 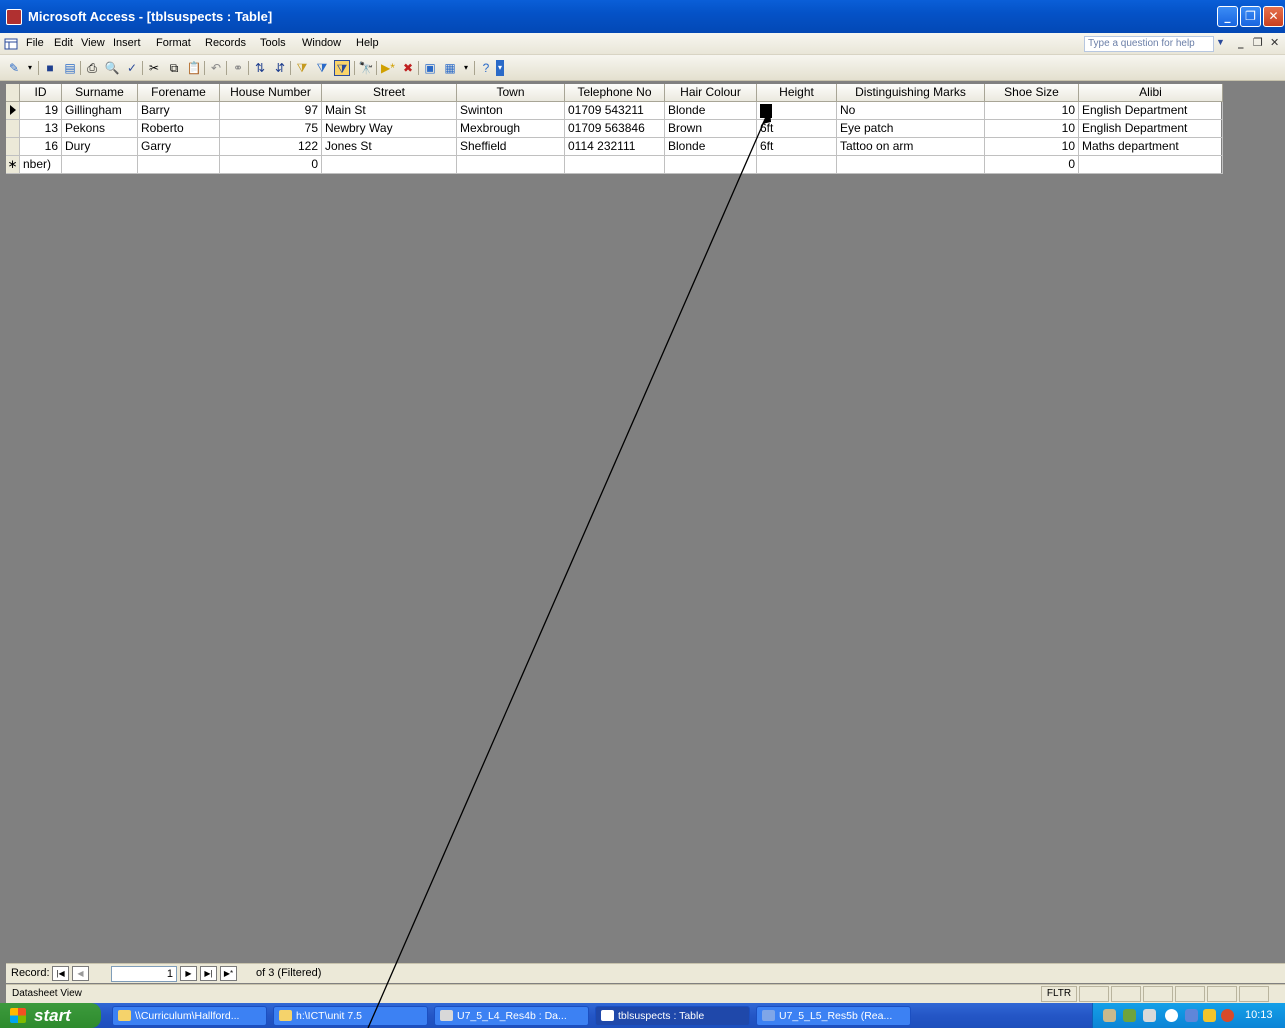 I want to click on child-restore-button: ❐, so click(x=1258, y=42).